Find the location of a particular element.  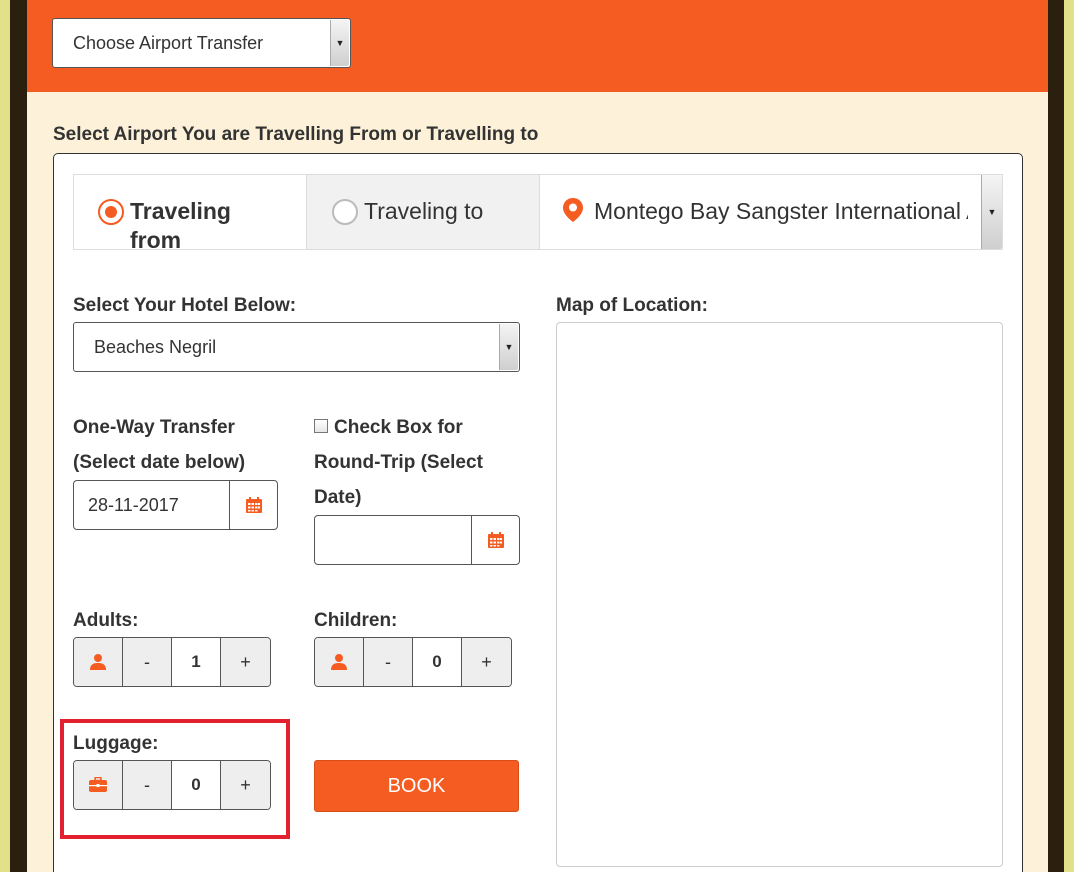

round-trip-label-line1: Check Box for is located at coordinates (398, 427).